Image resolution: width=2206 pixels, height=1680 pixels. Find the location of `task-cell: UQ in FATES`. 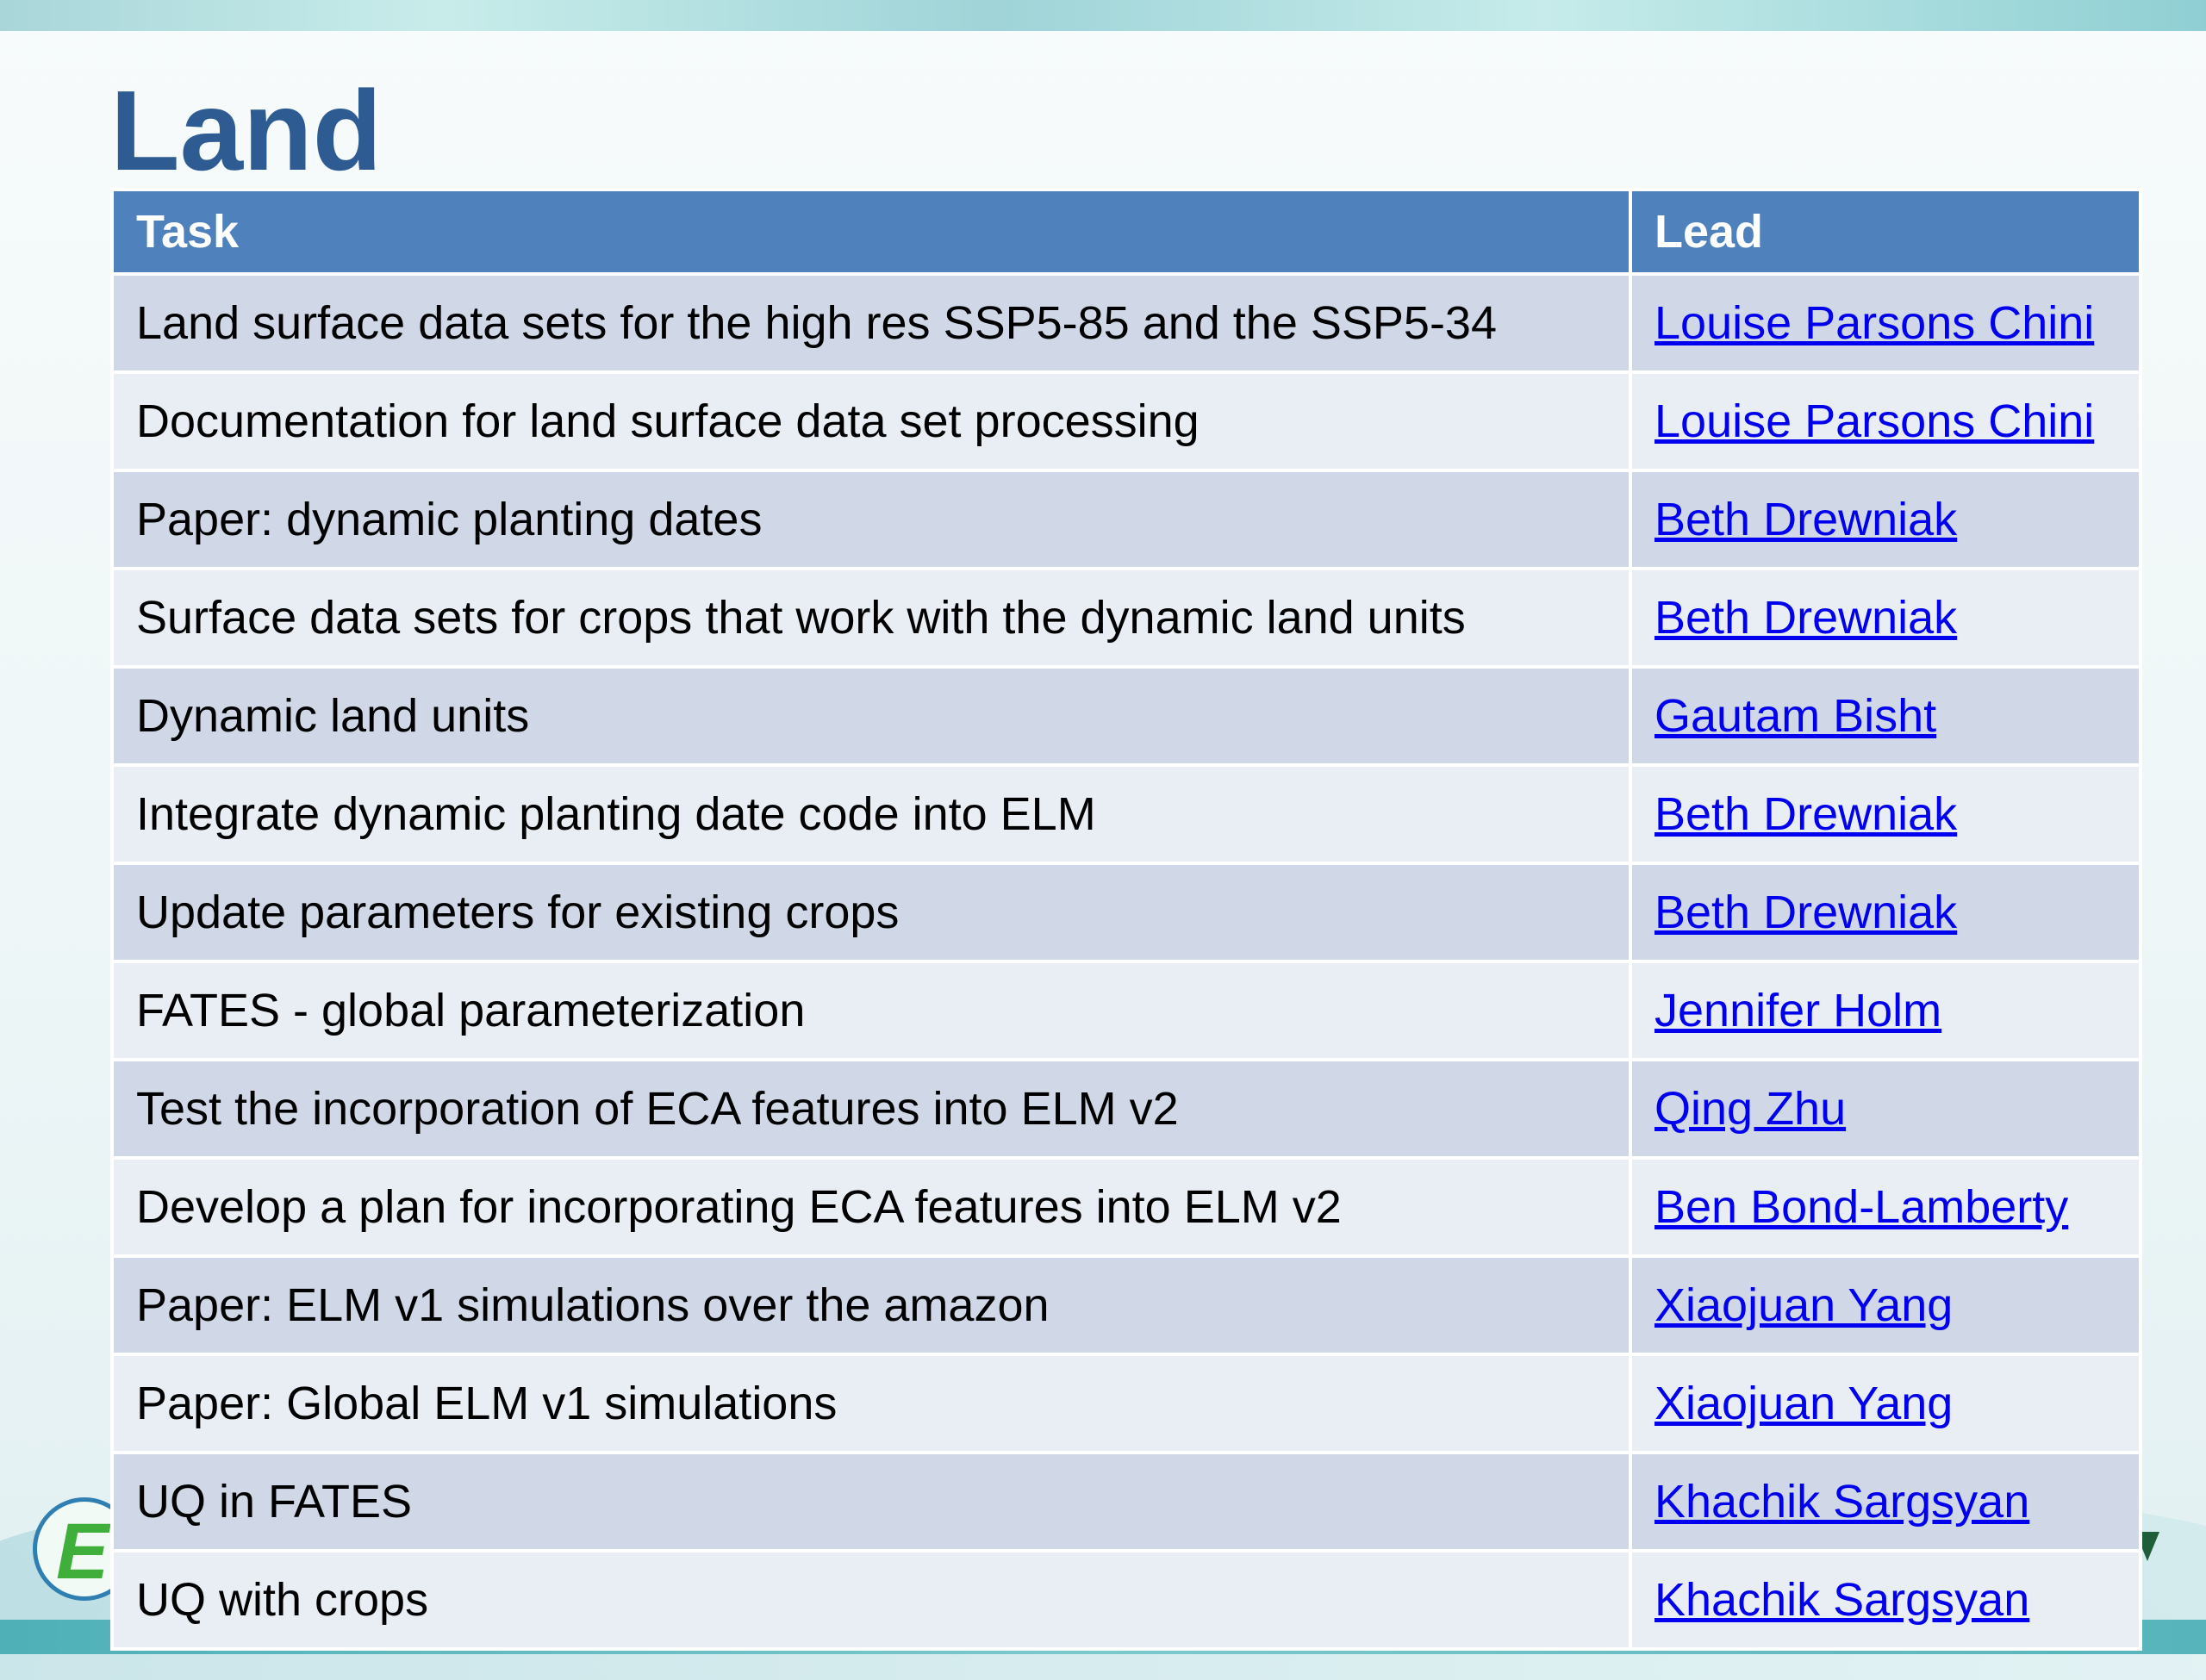

task-cell: UQ in FATES is located at coordinates (871, 1502).